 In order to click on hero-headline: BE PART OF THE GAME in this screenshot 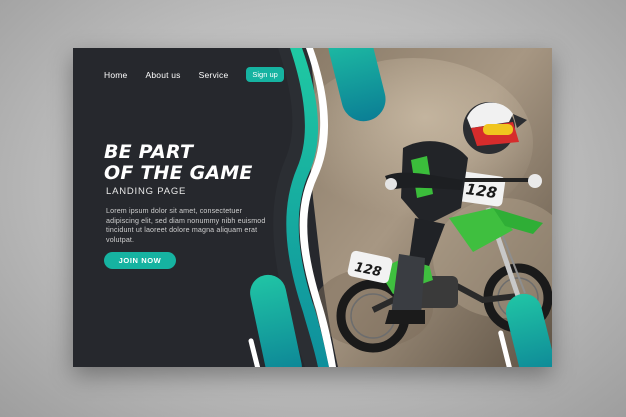, I will do `click(178, 163)`.